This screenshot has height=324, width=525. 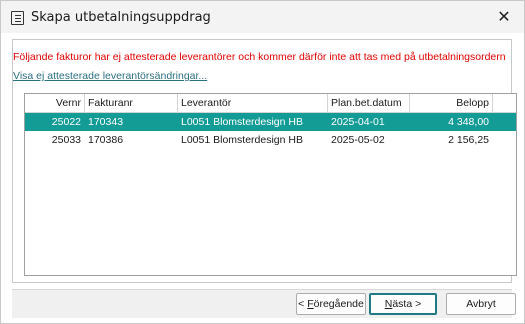 I want to click on previous-button: < Föregående, so click(x=331, y=304).